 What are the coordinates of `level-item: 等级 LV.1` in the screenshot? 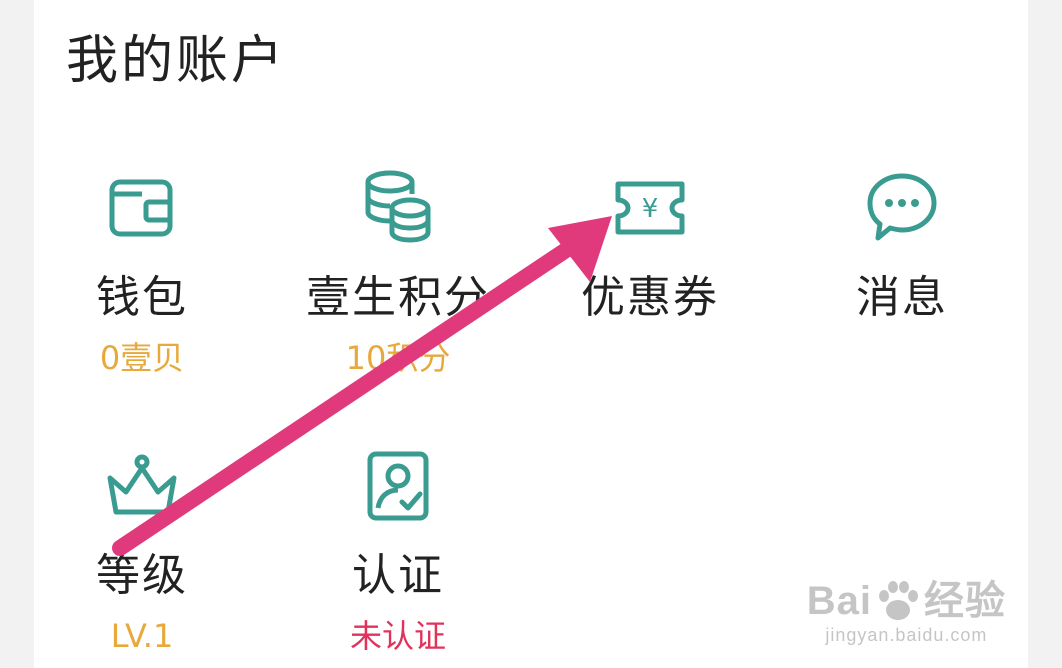 It's located at (142, 551).